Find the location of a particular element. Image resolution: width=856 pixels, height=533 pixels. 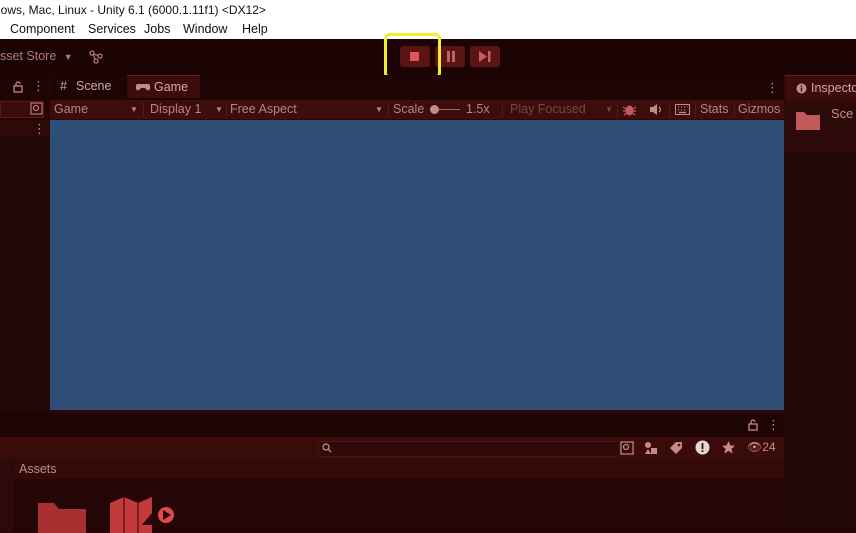

assets-breadcrumb-label: Assets is located at coordinates (38, 469).